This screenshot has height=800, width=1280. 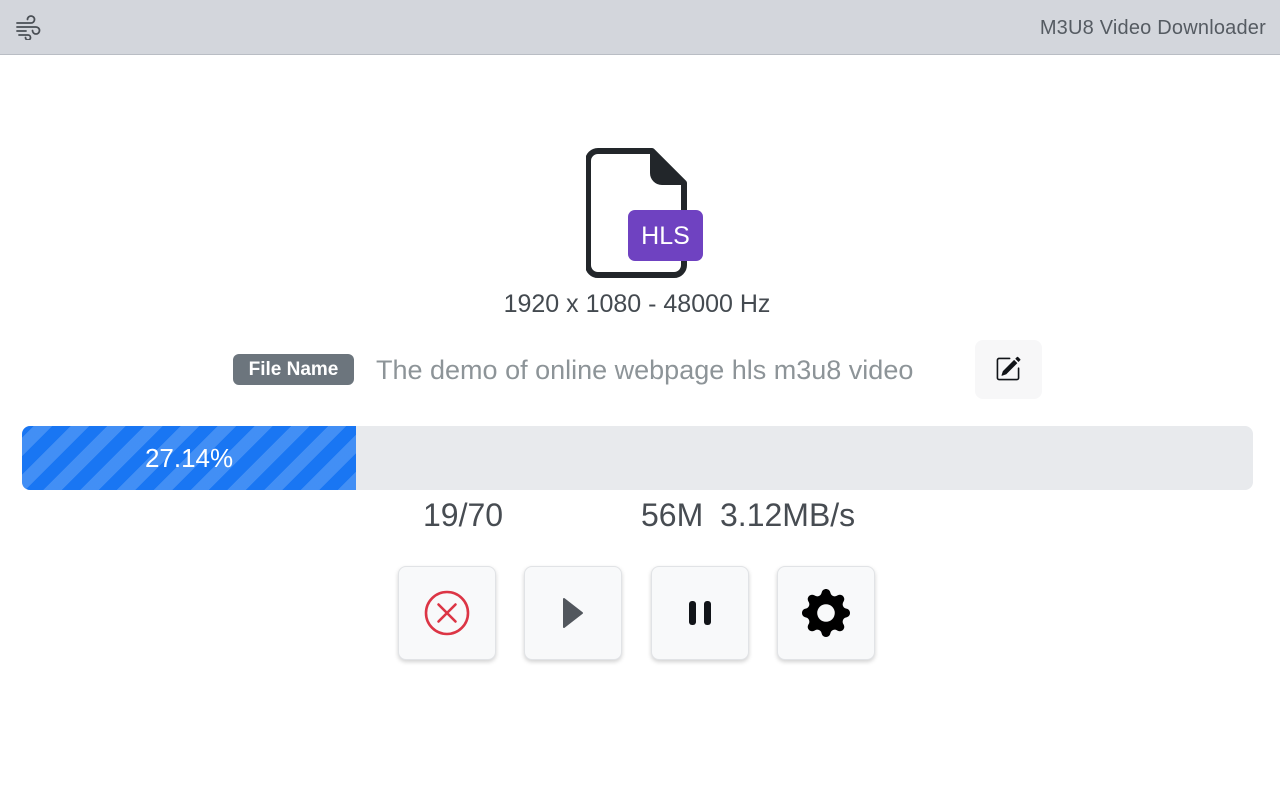 I want to click on progress-percent: 27.14%, so click(x=189, y=458).